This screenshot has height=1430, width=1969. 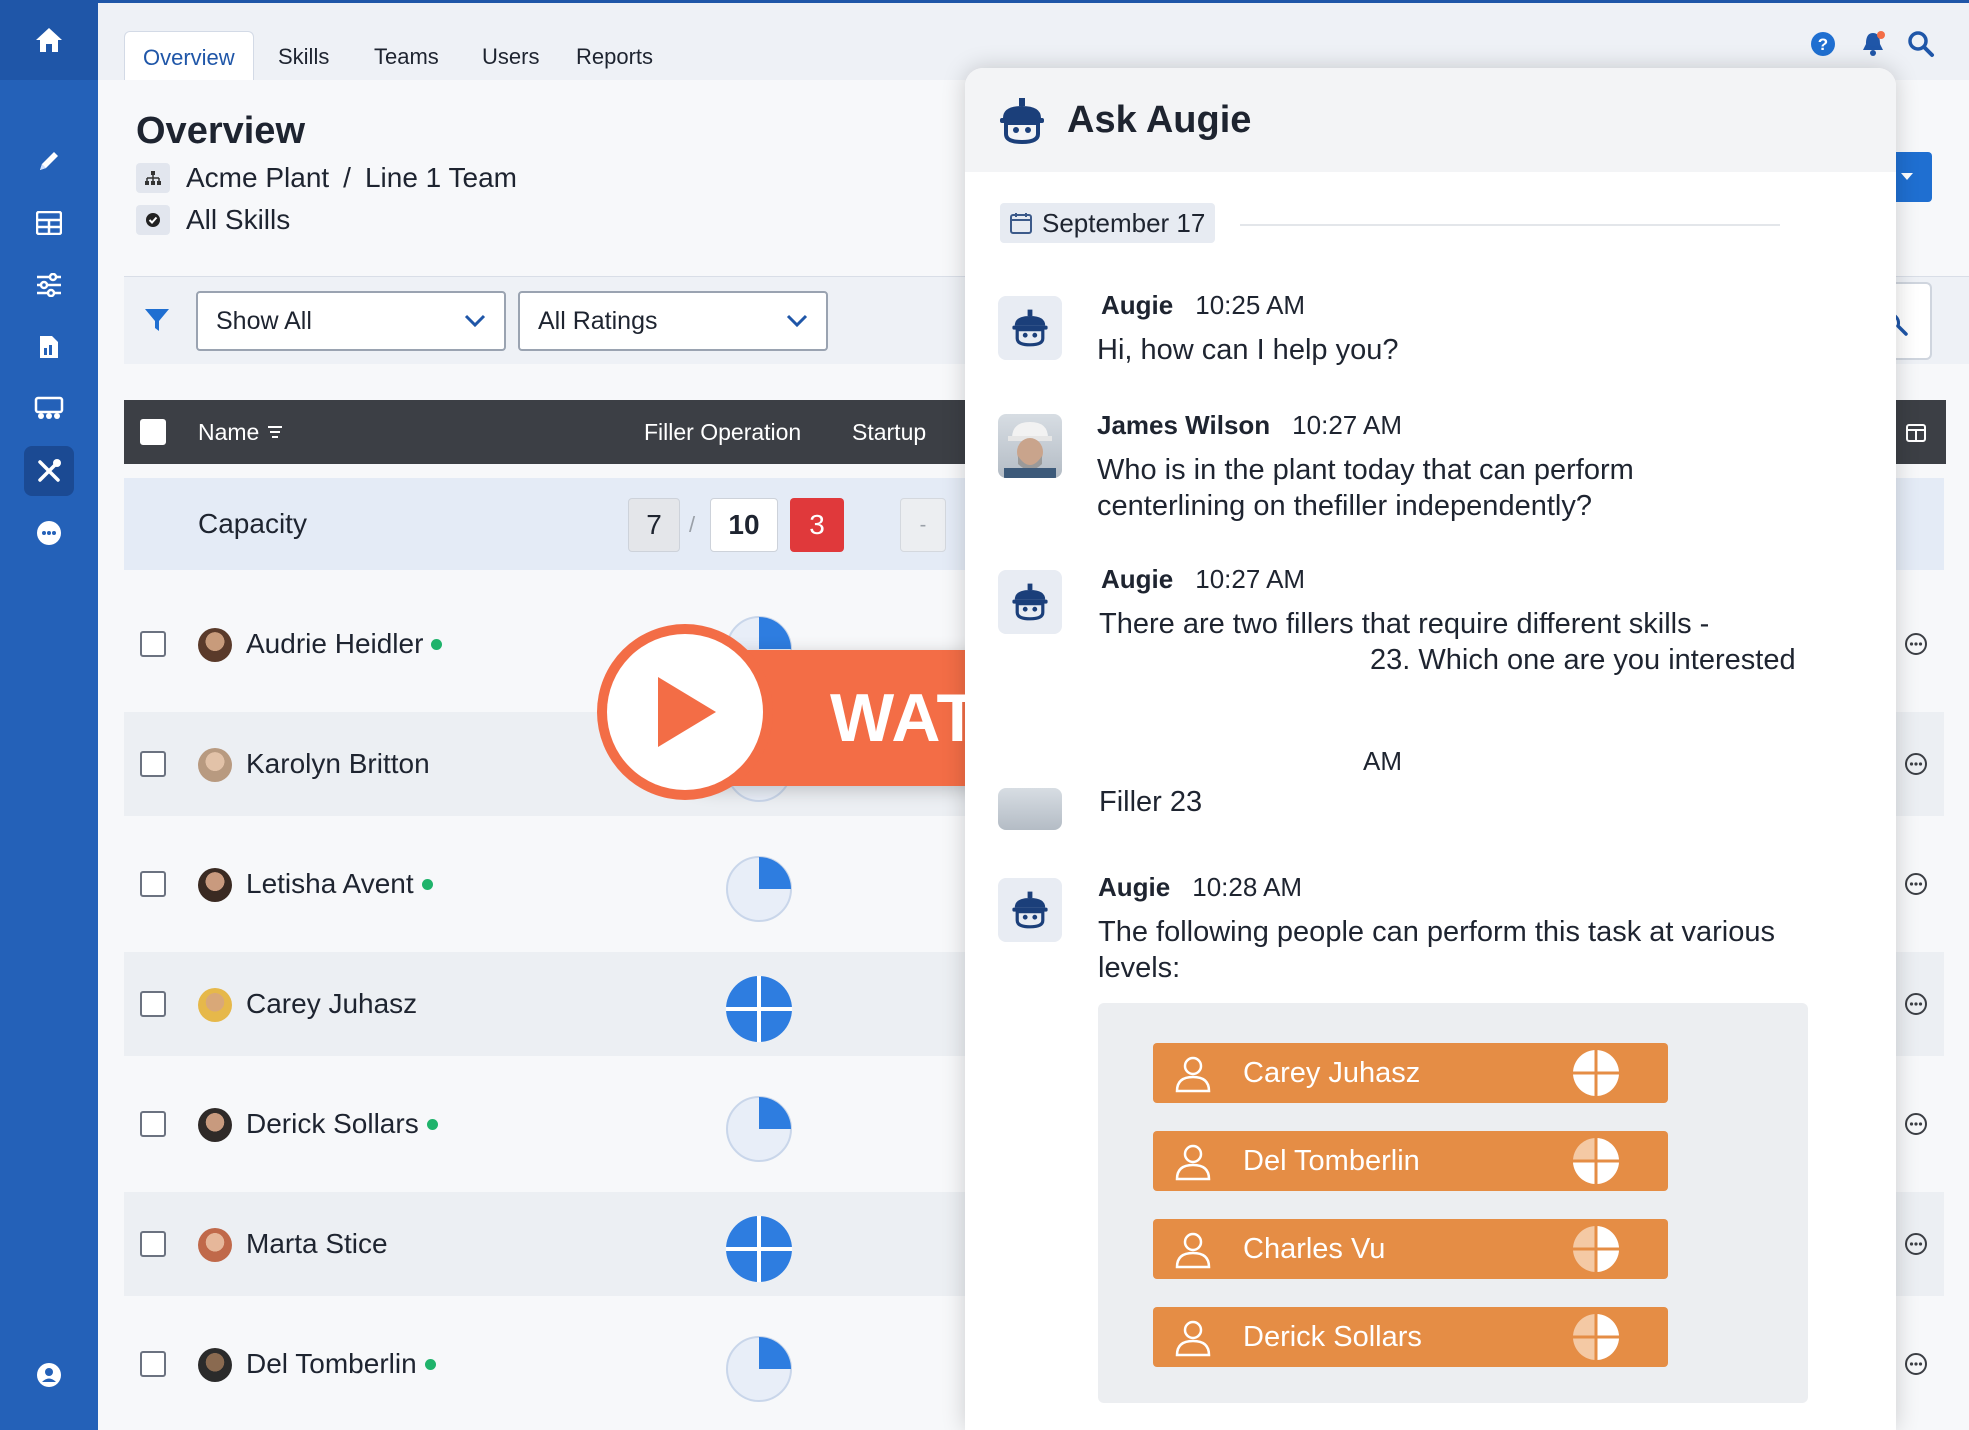 I want to click on user-name-cell: Marta Stice, so click(x=317, y=1244).